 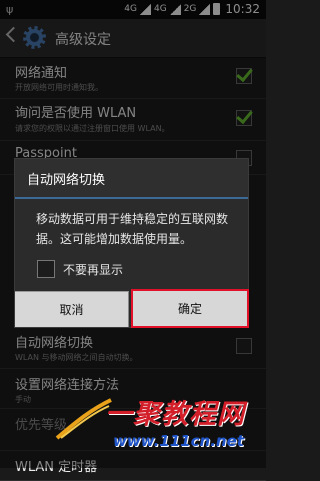 What do you see at coordinates (131, 179) in the screenshot?
I see `dialog-header: 自动网络切换` at bounding box center [131, 179].